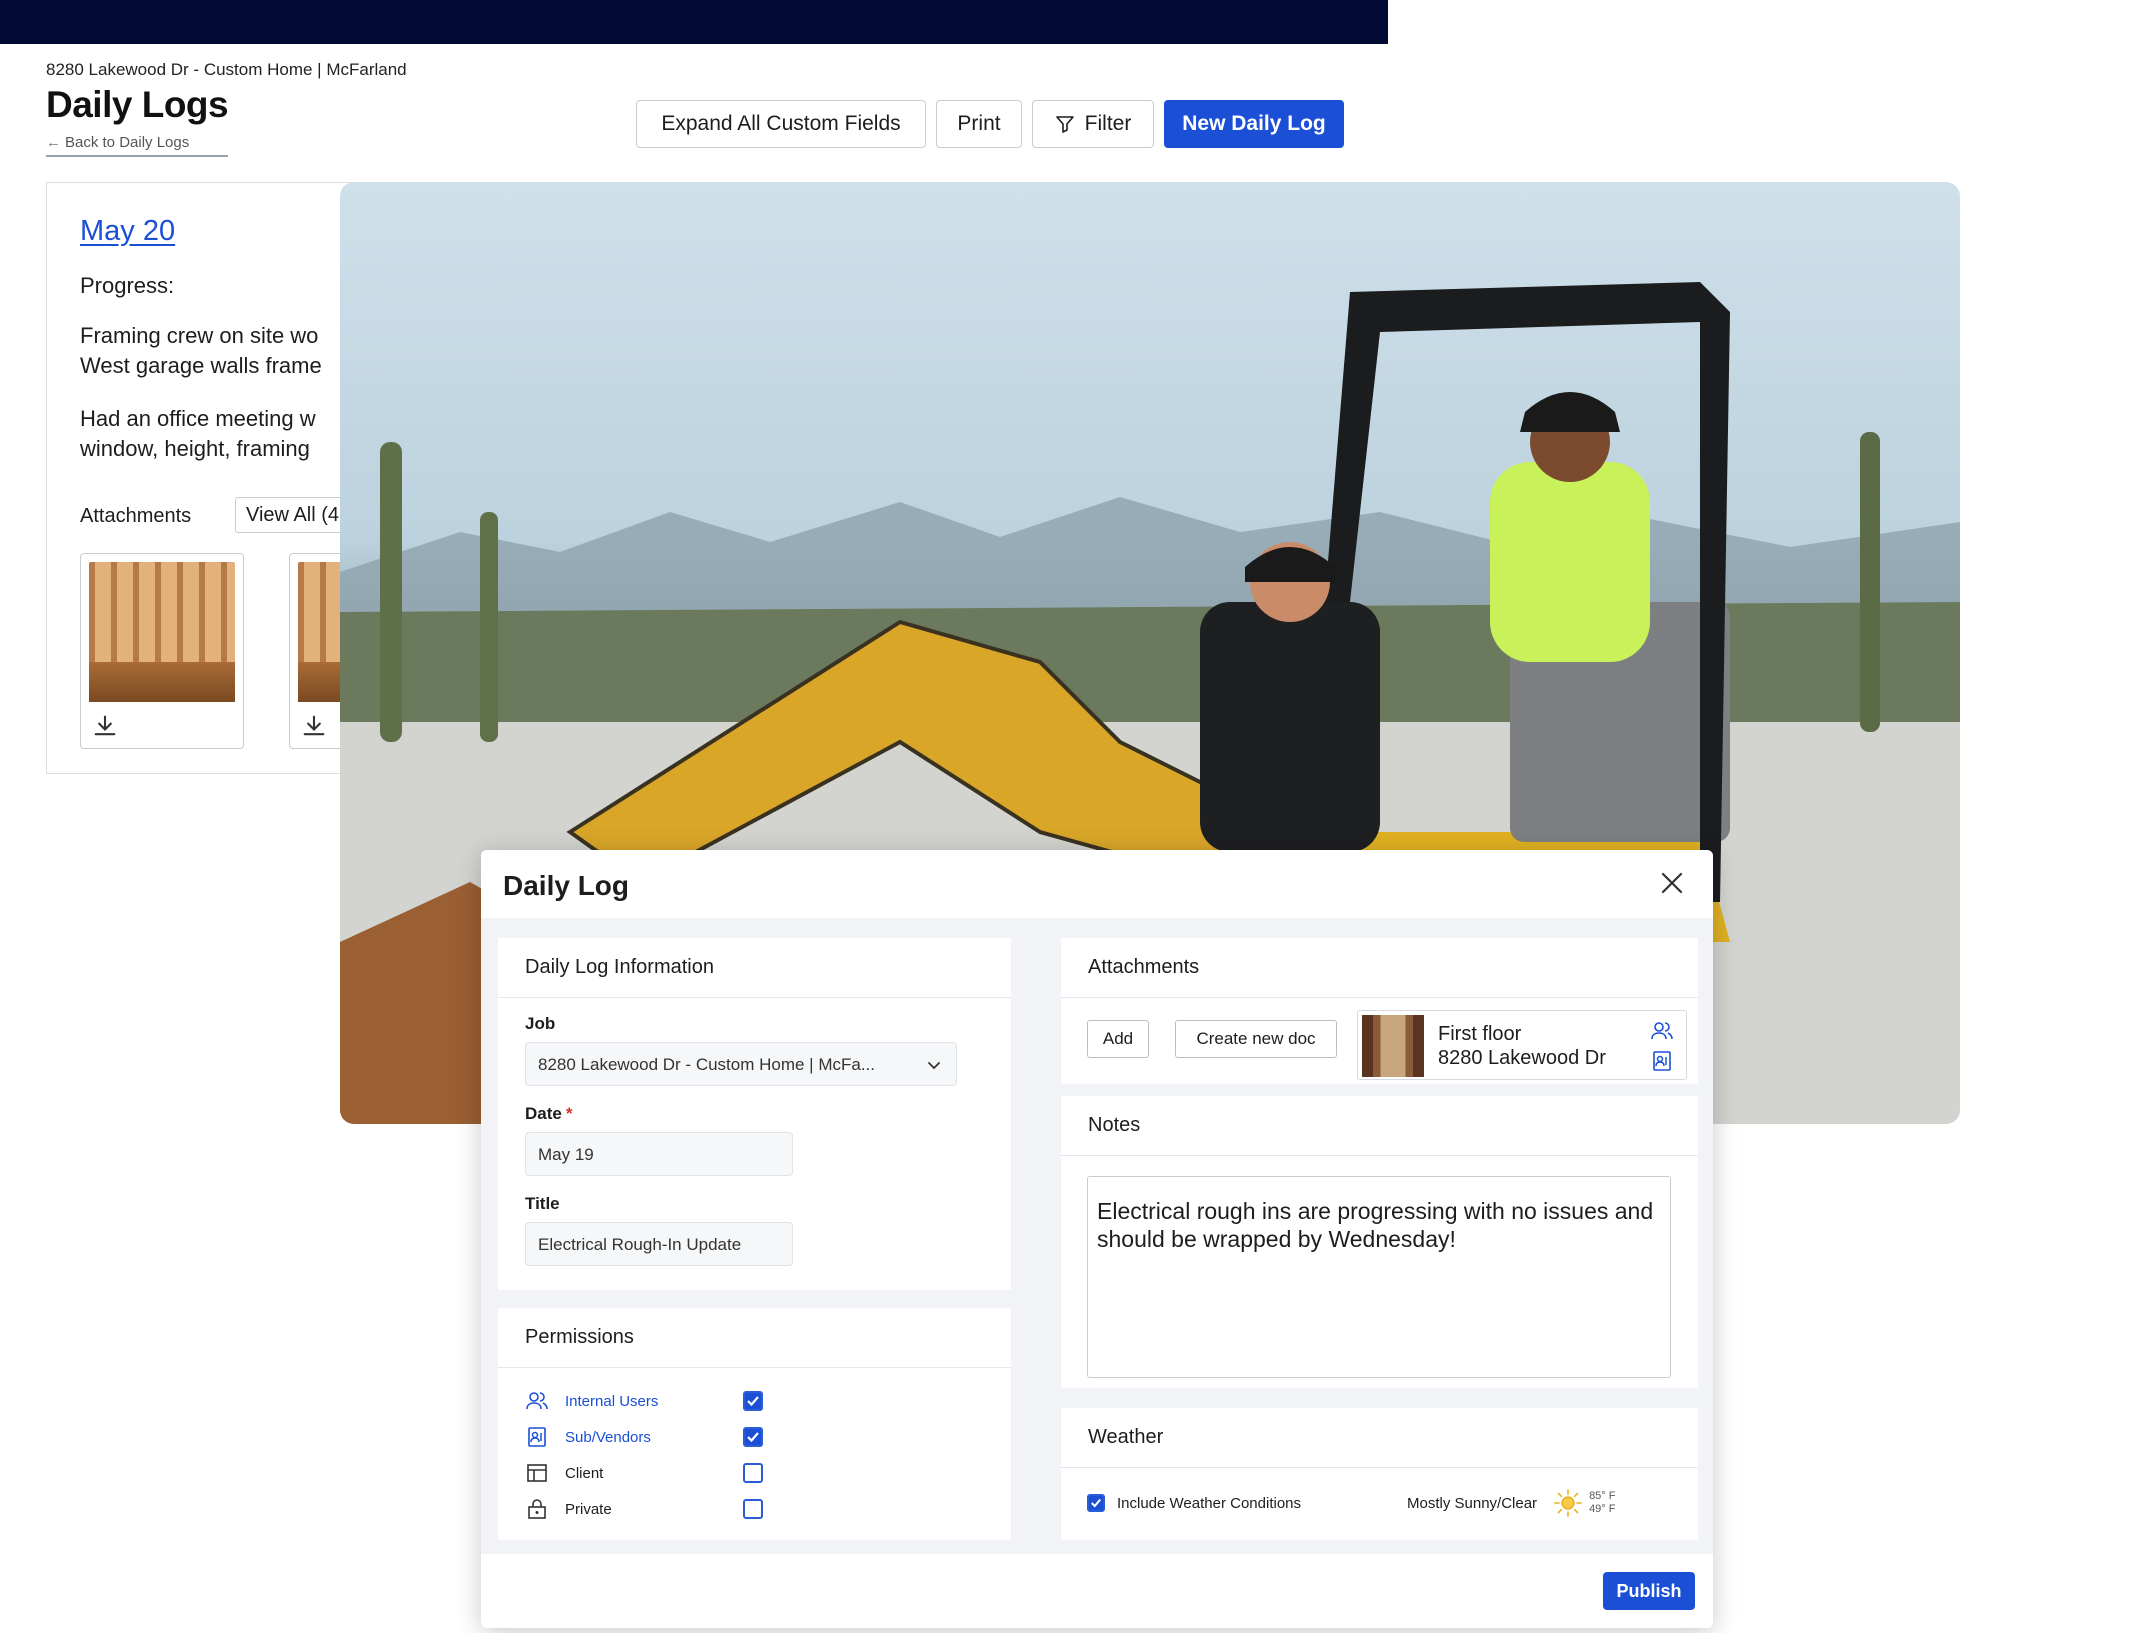 This screenshot has width=2134, height=1633. What do you see at coordinates (1097, 884) in the screenshot?
I see `modal-header: Daily Log` at bounding box center [1097, 884].